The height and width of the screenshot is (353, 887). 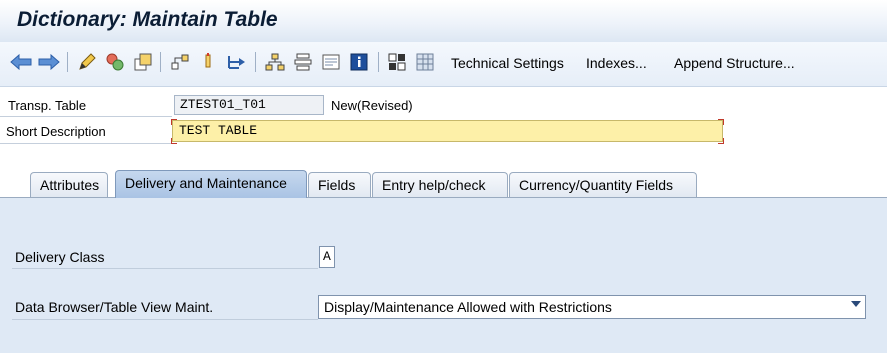 I want to click on object-list-icon, so click(x=143, y=62).